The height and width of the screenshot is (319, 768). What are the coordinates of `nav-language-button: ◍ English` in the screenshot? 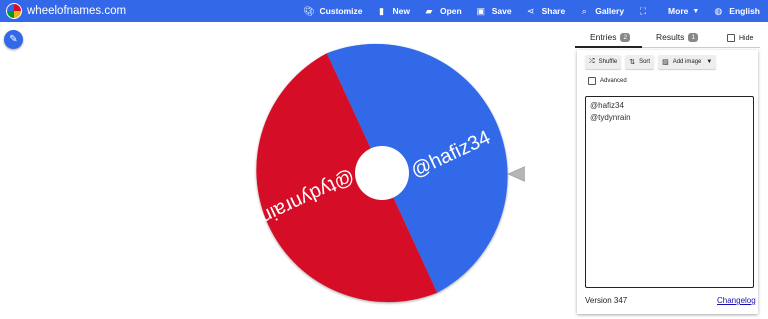 It's located at (736, 11).